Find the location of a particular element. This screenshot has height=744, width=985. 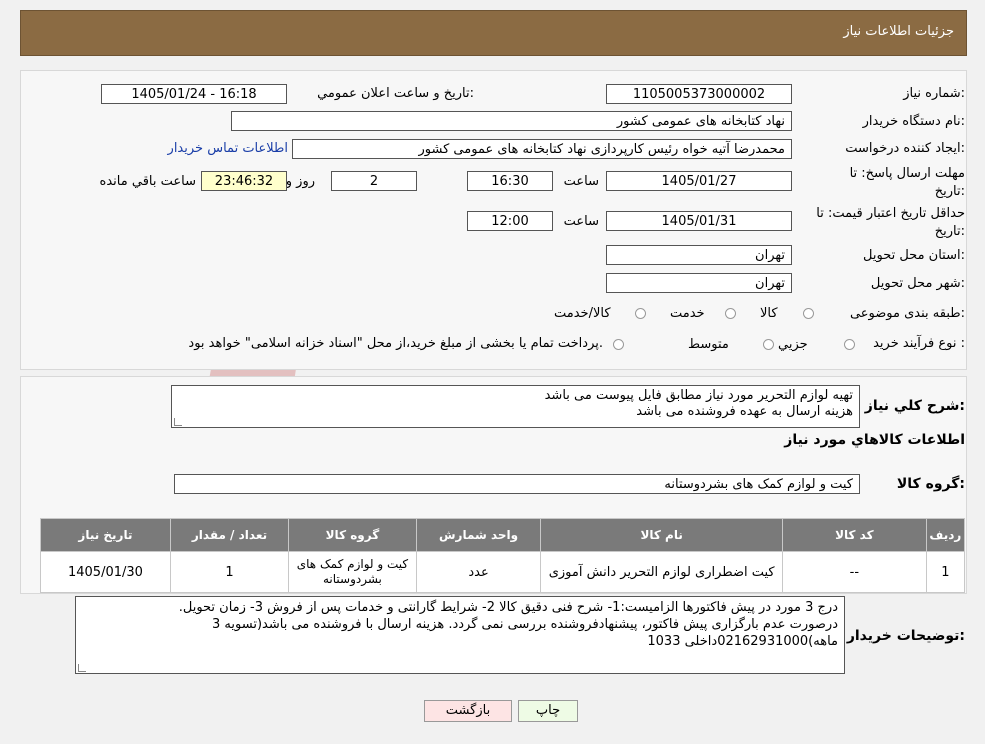

response-days: 2 is located at coordinates (374, 181).